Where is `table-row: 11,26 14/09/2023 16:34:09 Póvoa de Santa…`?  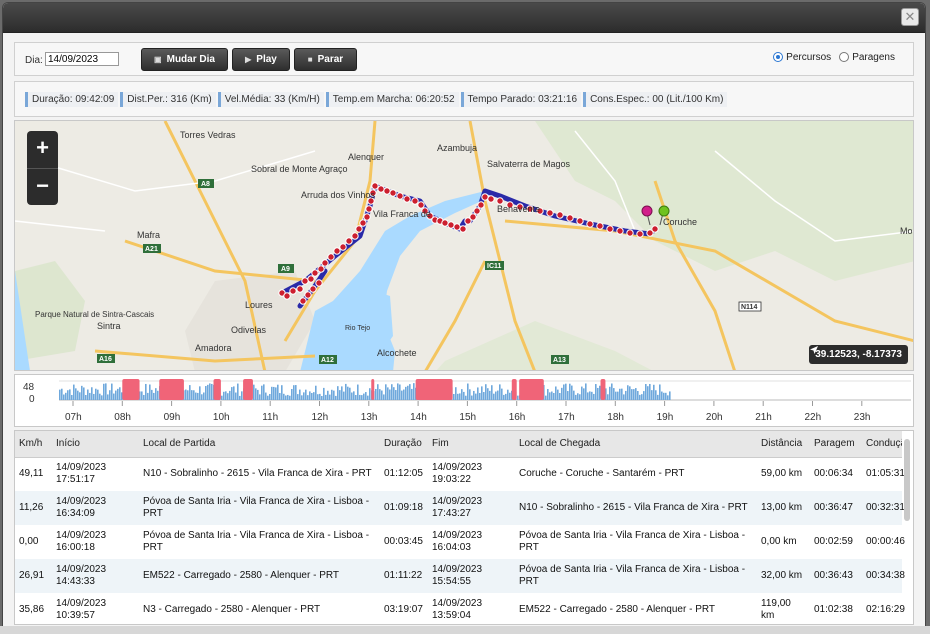 table-row: 11,26 14/09/2023 16:34:09 Póvoa de Santa… is located at coordinates (460, 508).